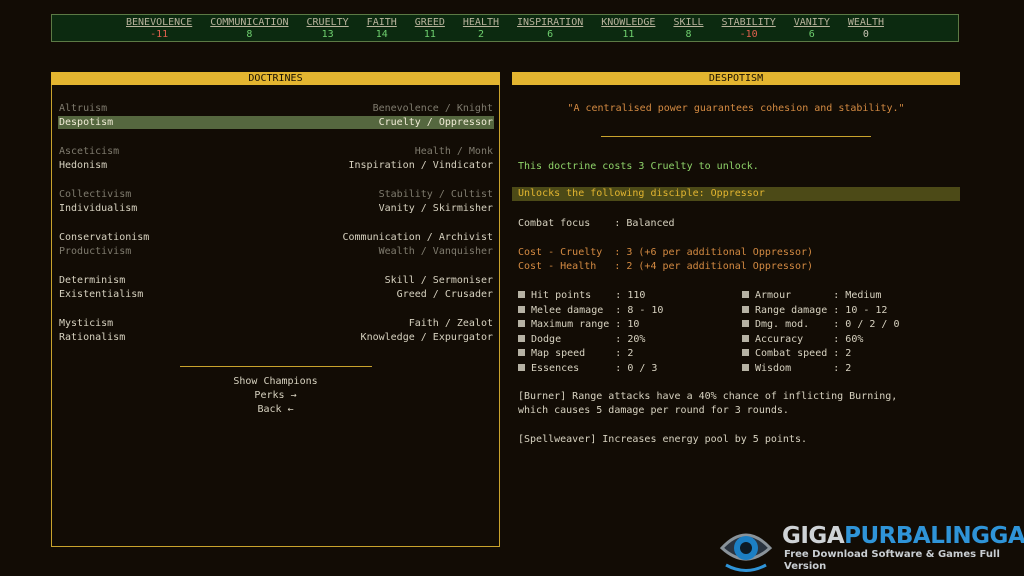  I want to click on doctrine-disciple: Stability / Cultist, so click(435, 194).